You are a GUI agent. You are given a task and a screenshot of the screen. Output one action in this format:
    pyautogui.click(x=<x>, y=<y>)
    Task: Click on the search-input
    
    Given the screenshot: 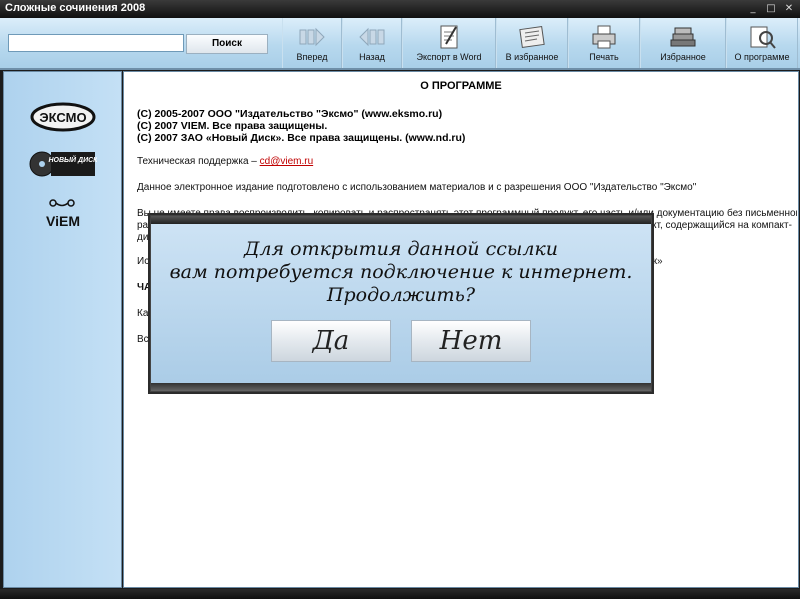 What is the action you would take?
    pyautogui.click(x=96, y=43)
    